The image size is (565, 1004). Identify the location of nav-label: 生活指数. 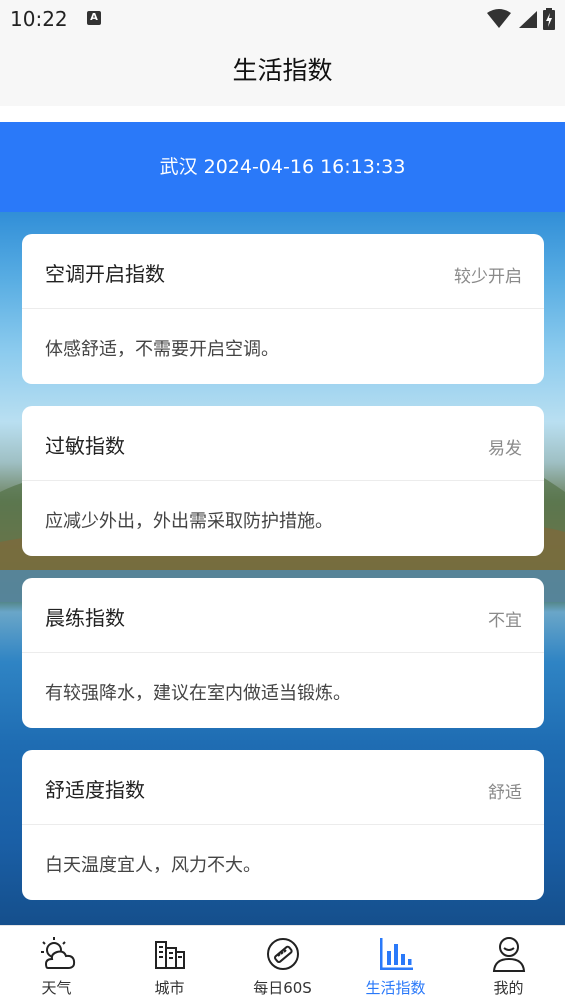
(395, 988).